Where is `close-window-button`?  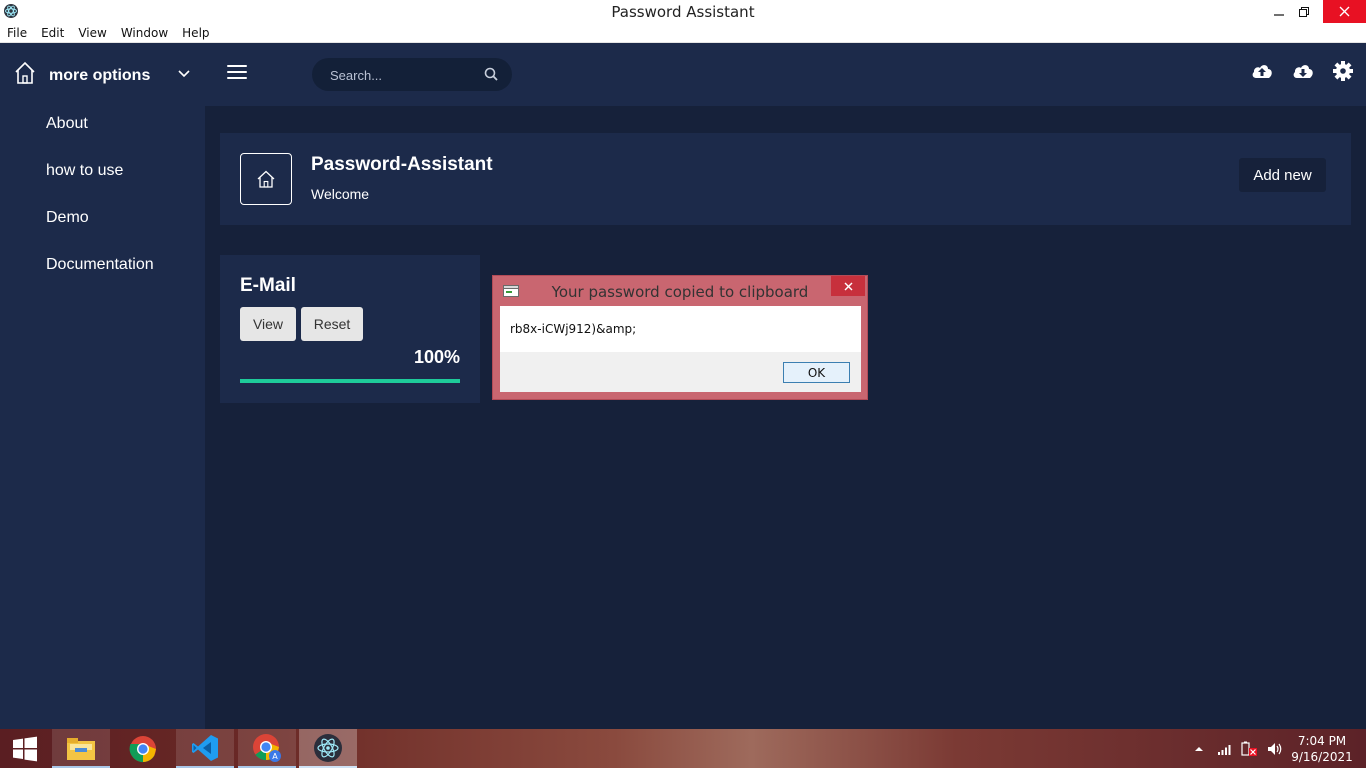
close-window-button is located at coordinates (1344, 11).